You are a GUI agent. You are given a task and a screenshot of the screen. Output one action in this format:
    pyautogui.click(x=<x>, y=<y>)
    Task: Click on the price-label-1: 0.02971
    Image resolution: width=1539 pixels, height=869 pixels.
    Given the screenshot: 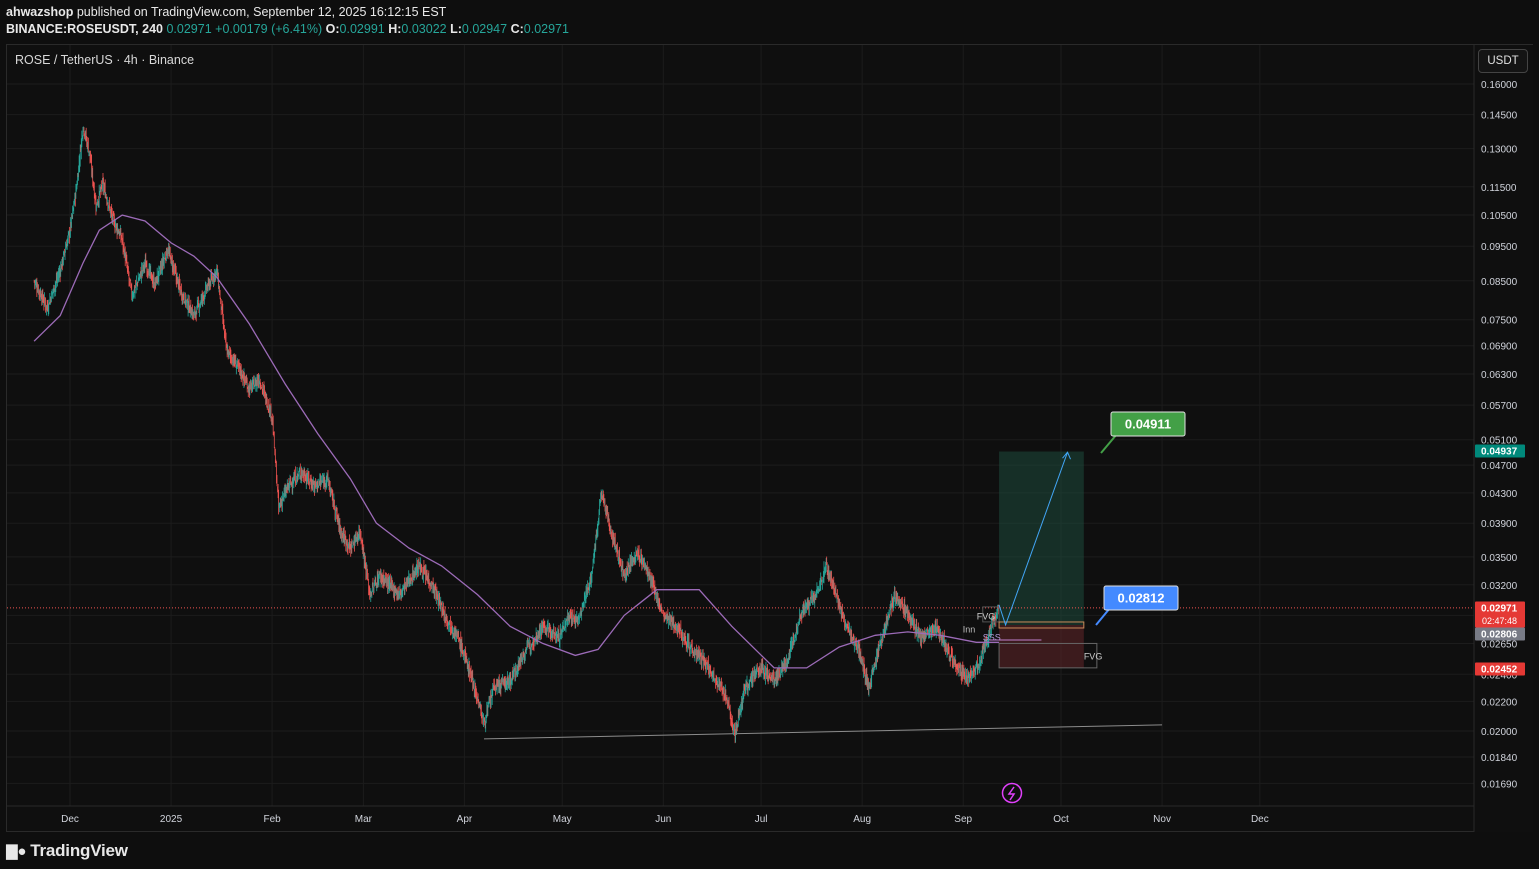 What is the action you would take?
    pyautogui.click(x=1499, y=609)
    